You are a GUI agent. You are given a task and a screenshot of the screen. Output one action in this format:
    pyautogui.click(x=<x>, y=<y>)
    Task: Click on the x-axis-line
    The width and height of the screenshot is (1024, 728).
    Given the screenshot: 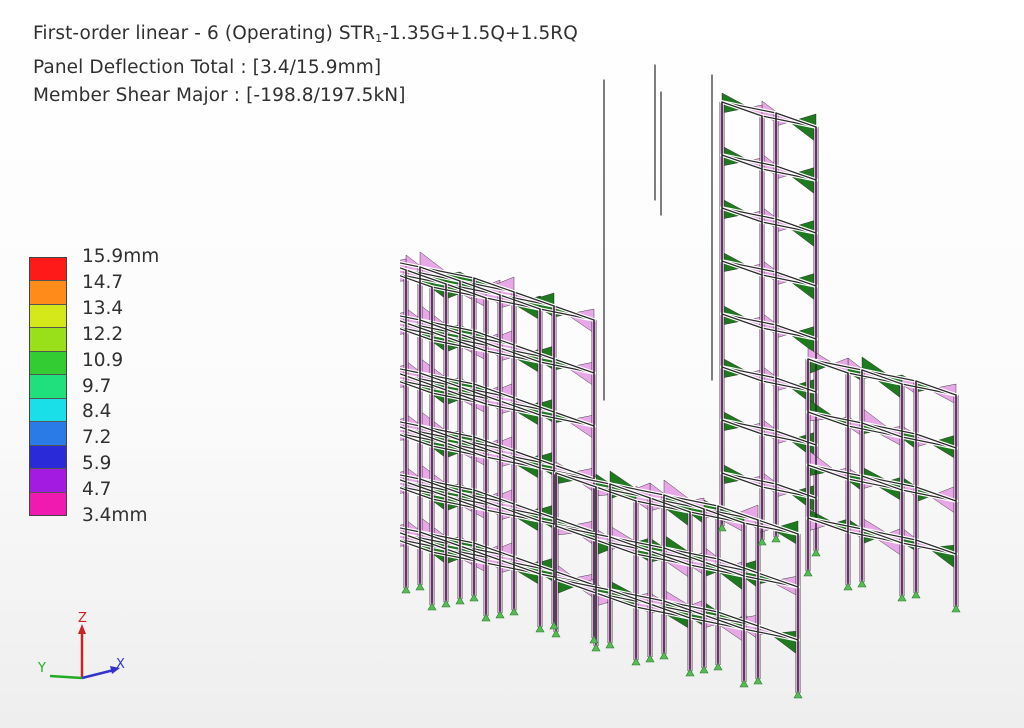 What is the action you would take?
    pyautogui.click(x=98, y=674)
    